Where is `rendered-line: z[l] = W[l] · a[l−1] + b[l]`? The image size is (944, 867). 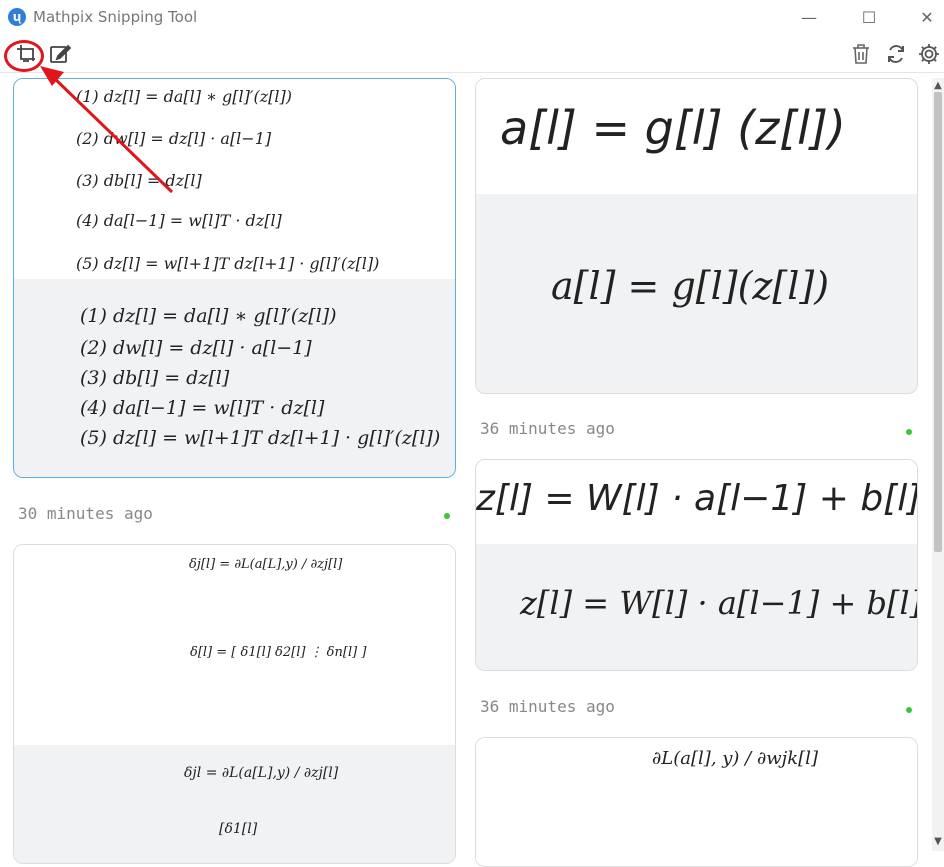
rendered-line: z[l] = W[l] · a[l−1] + b[l] is located at coordinates (719, 603).